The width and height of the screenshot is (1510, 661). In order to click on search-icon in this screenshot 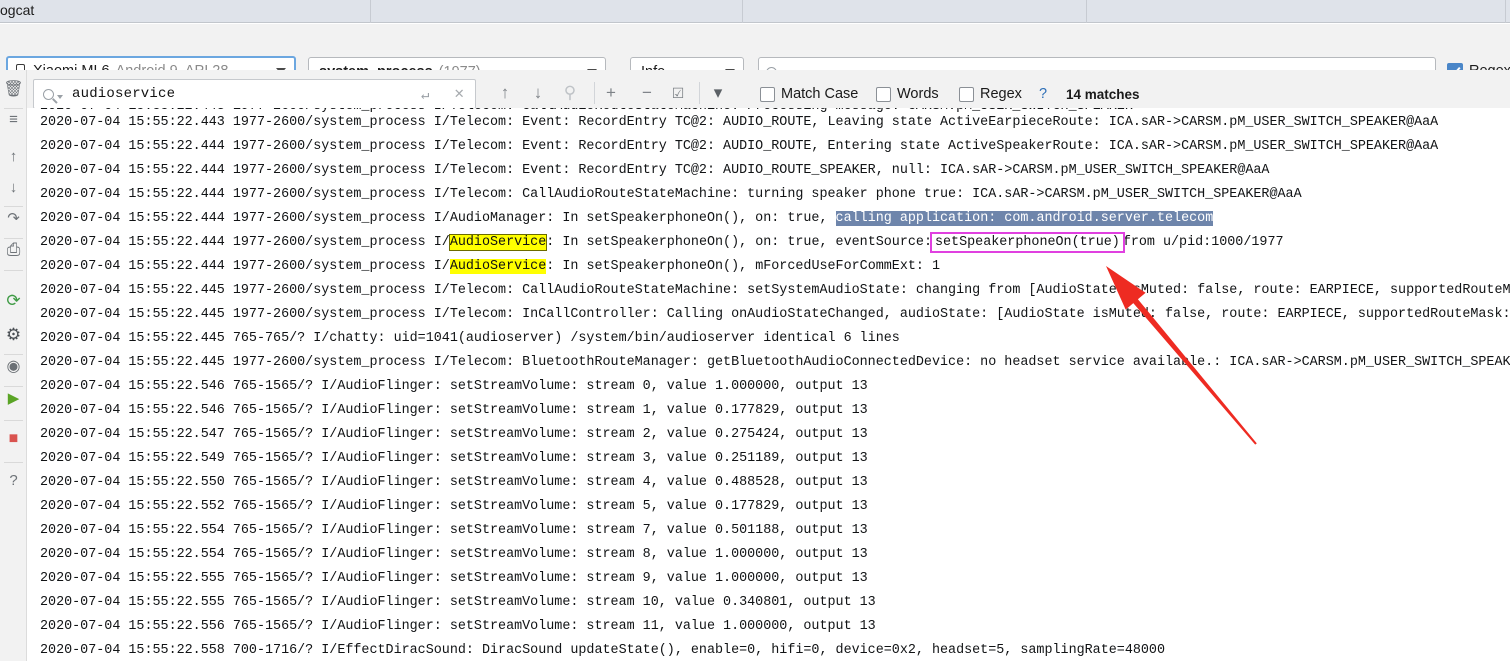, I will do `click(48, 94)`.